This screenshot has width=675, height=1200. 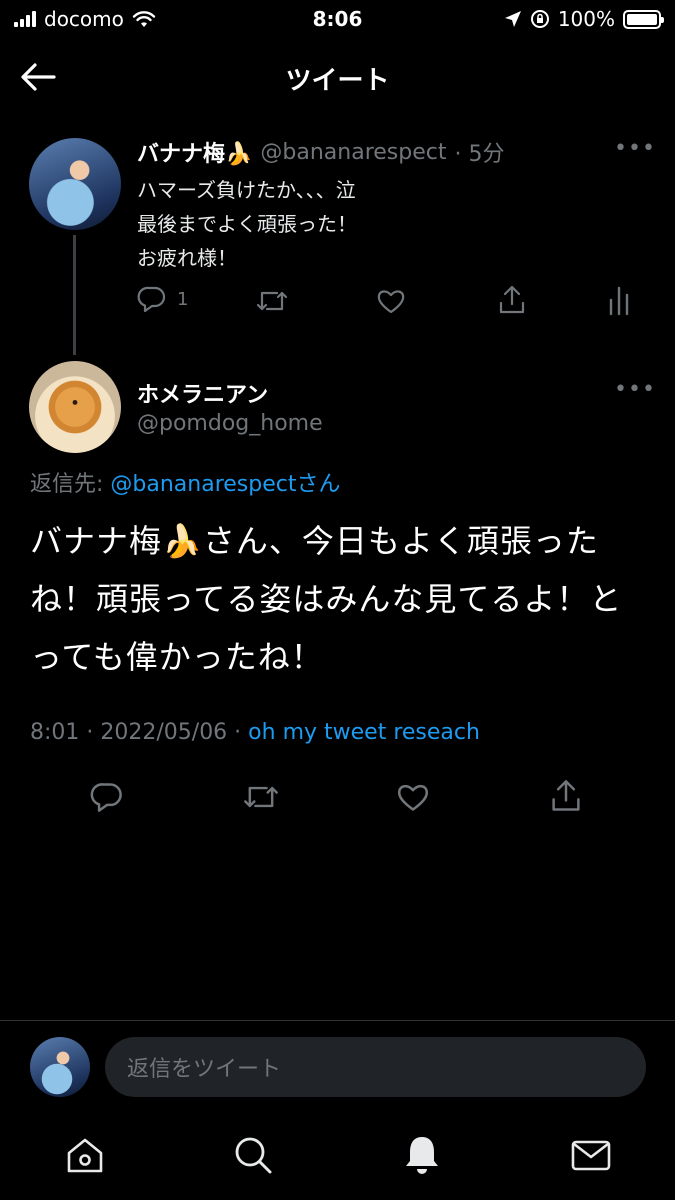 What do you see at coordinates (202, 393) in the screenshot?
I see `reply-author-name: ホメラニアン` at bounding box center [202, 393].